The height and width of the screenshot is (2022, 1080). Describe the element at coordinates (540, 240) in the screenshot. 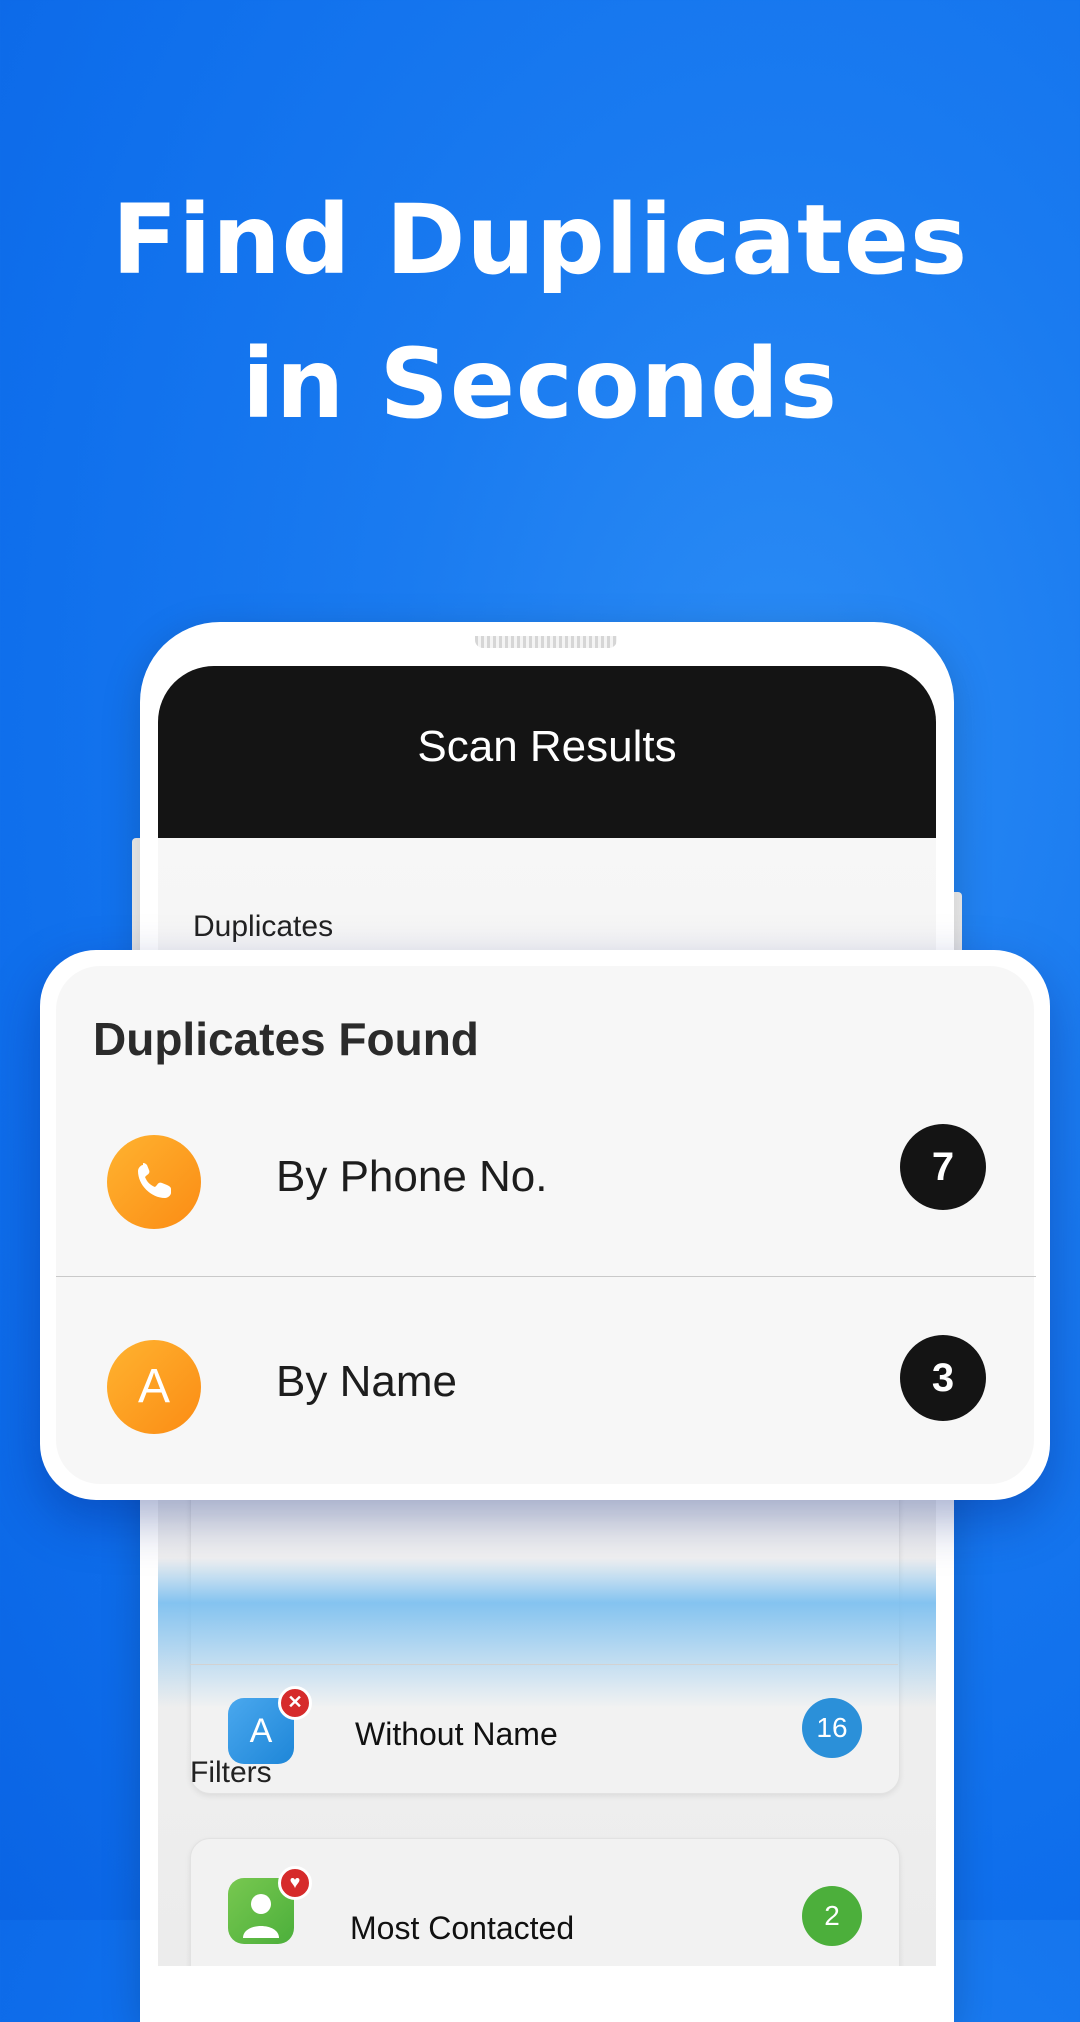

I see `headline-line-1: Find Duplicates` at that location.